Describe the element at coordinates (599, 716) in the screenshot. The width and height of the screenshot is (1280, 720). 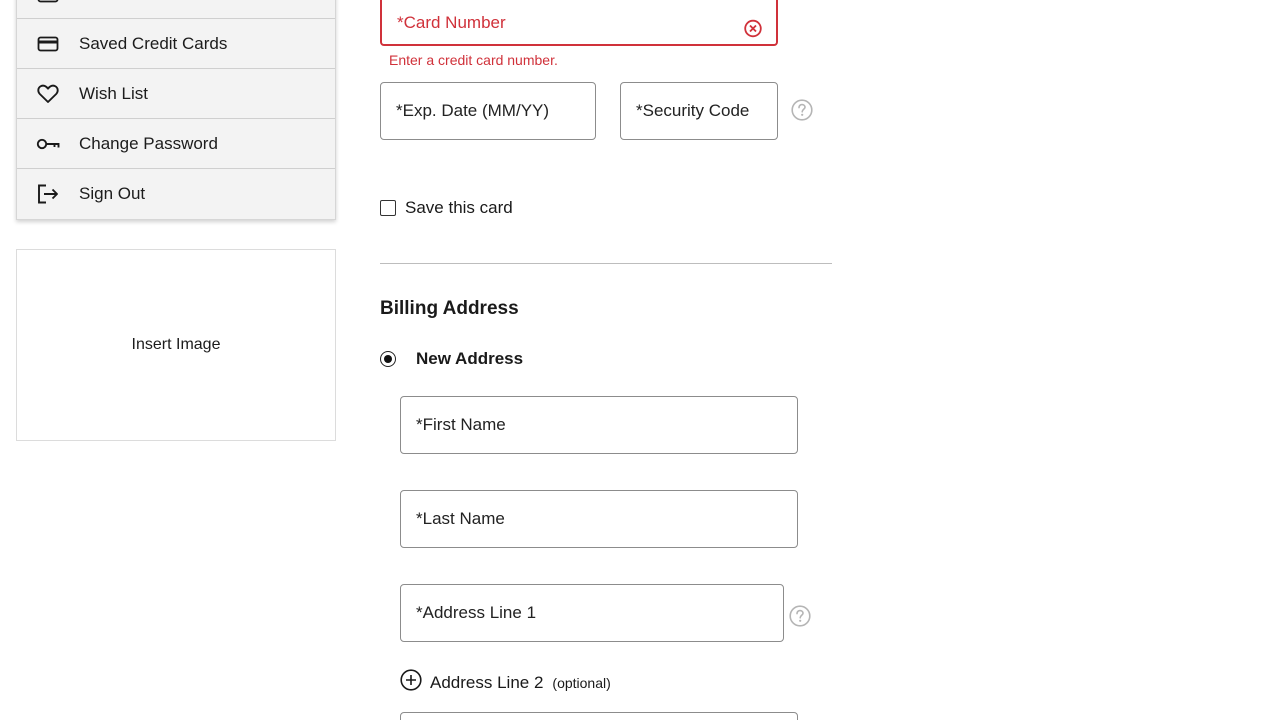
I see `next-field-input` at that location.